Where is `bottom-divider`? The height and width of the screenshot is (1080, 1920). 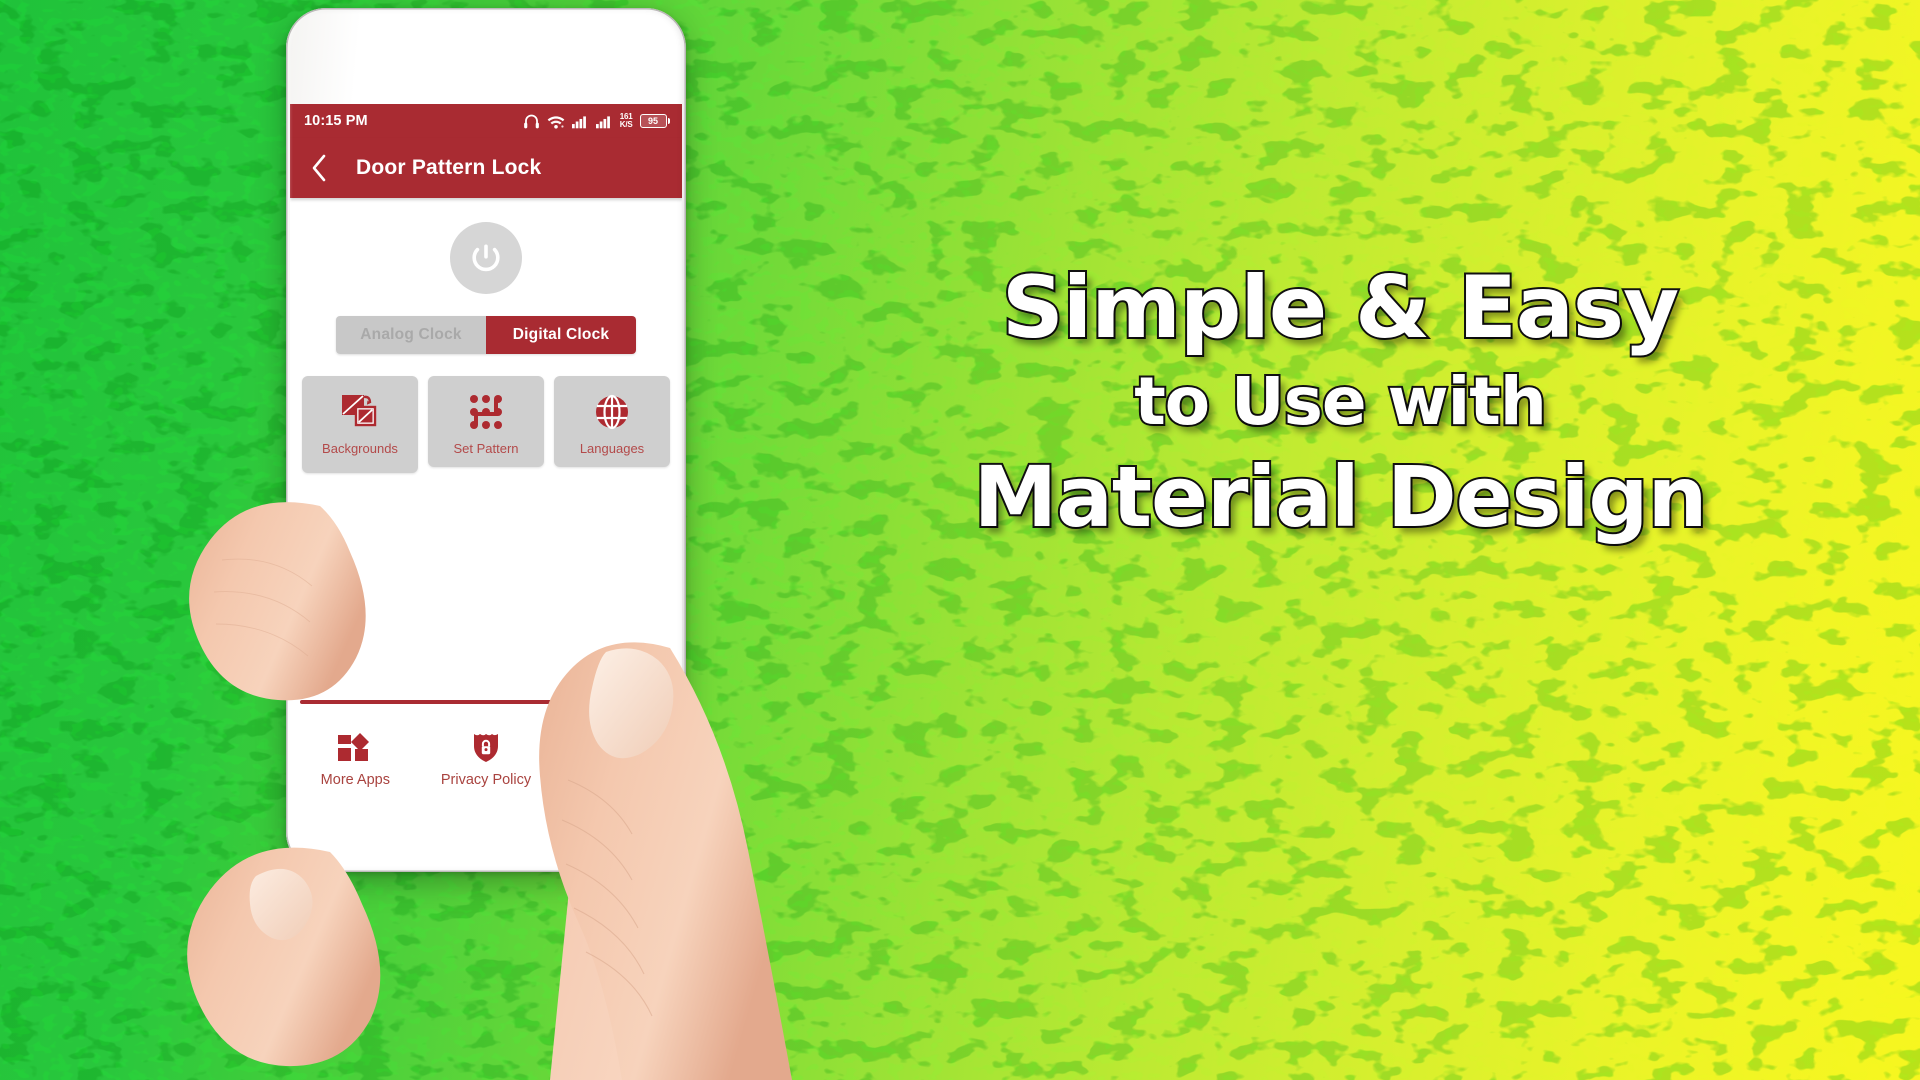 bottom-divider is located at coordinates (486, 702).